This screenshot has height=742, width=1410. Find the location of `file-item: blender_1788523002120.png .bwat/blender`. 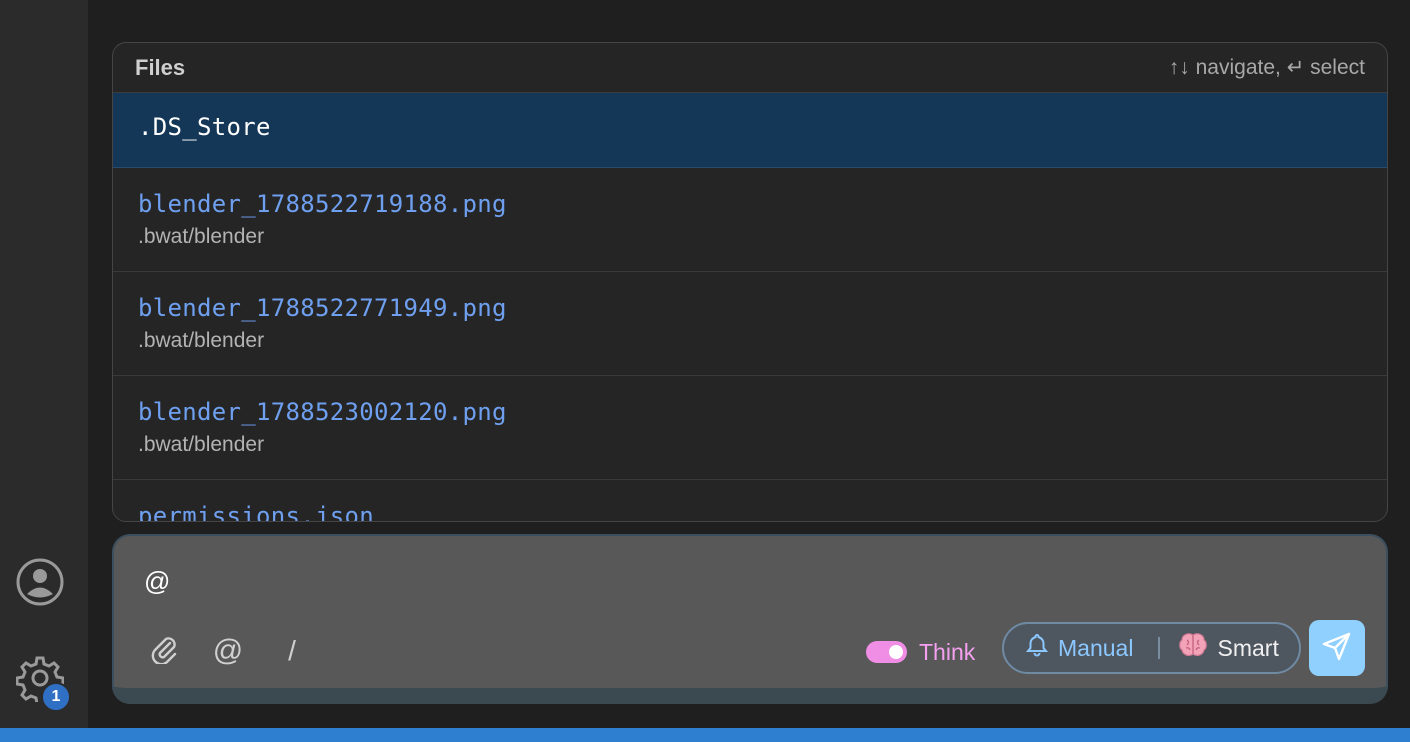

file-item: blender_1788523002120.png .bwat/blender is located at coordinates (750, 428).